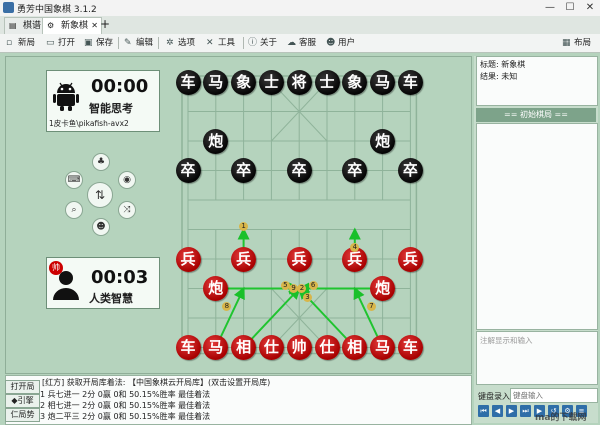  I want to click on opening-move-row: 2 相七进一 2分 0赢 0和 50.15%胜率 最佳着法, so click(125, 405).